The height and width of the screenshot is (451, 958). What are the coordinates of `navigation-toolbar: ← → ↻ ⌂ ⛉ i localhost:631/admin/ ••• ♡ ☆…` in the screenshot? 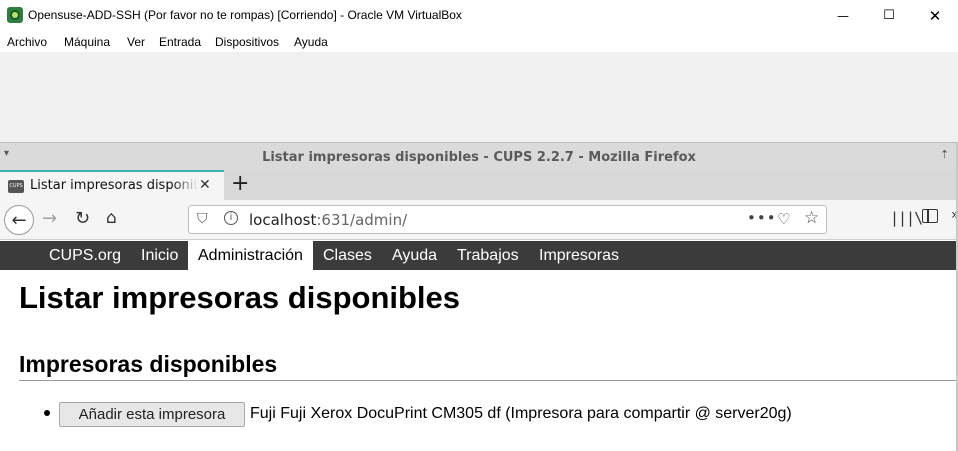 It's located at (479, 220).